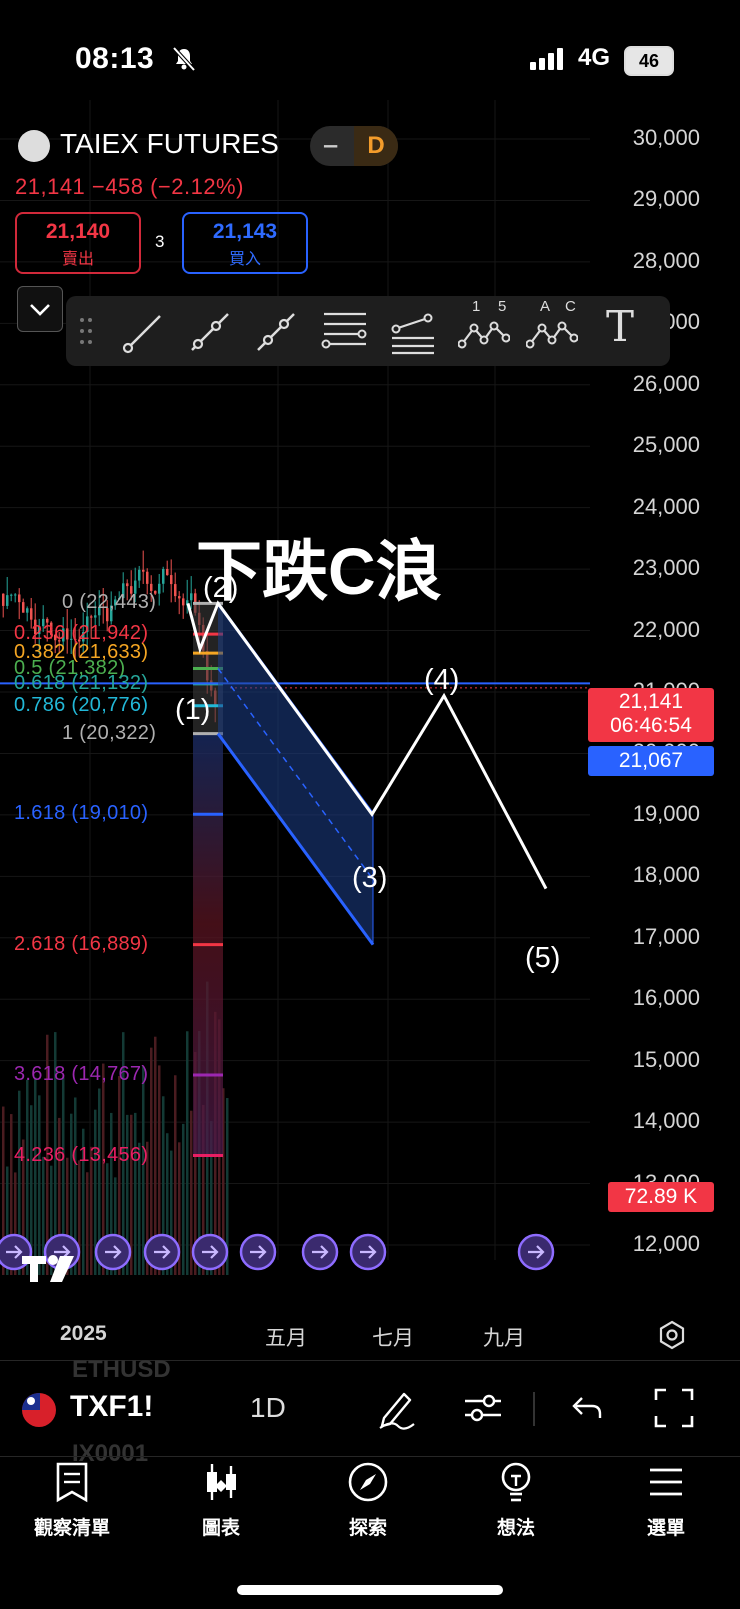  Describe the element at coordinates (666, 813) in the screenshot. I see `price-axis-label: 19,000` at that location.